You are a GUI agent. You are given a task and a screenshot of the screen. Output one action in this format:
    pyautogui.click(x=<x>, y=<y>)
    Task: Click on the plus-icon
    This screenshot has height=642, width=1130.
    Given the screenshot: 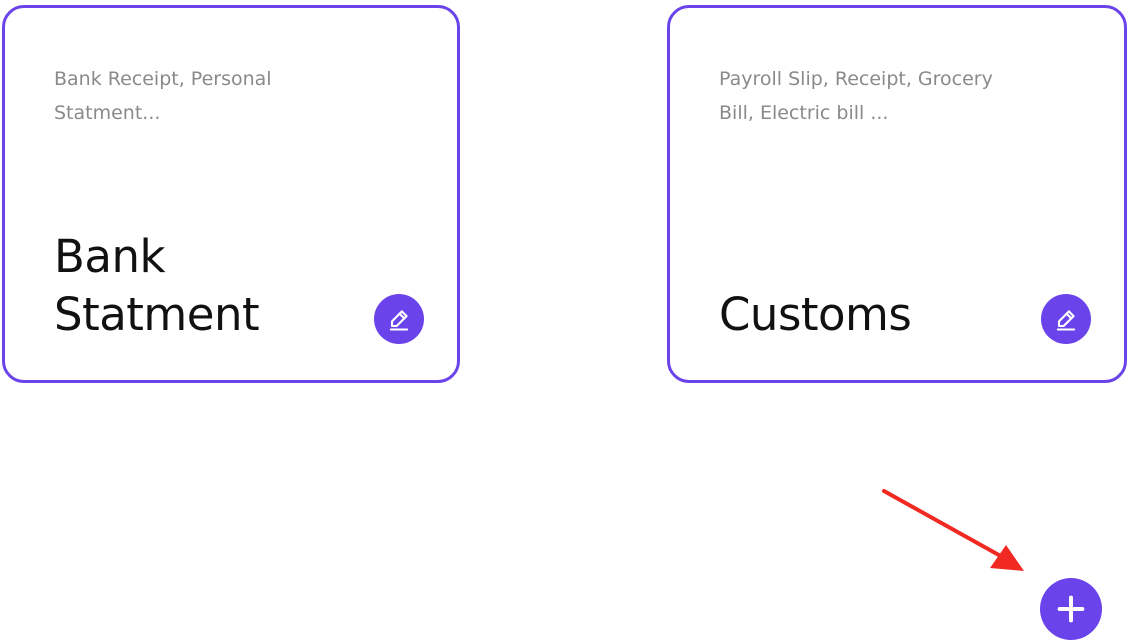 What is the action you would take?
    pyautogui.click(x=1071, y=609)
    